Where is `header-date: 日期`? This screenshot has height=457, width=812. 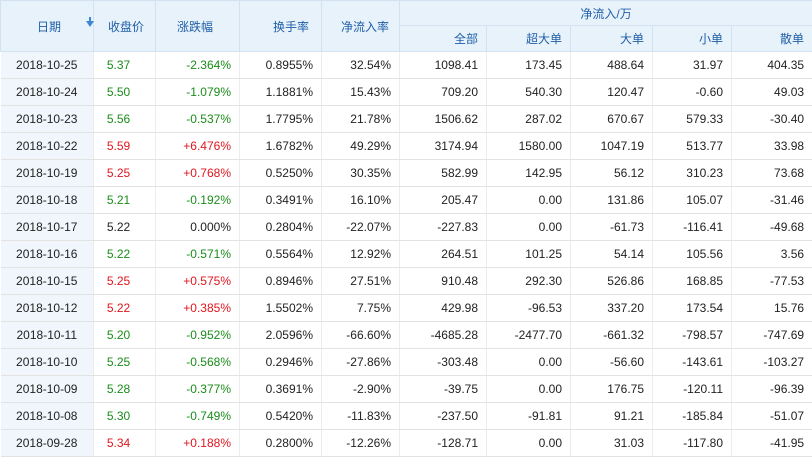
header-date: 日期 is located at coordinates (47, 26).